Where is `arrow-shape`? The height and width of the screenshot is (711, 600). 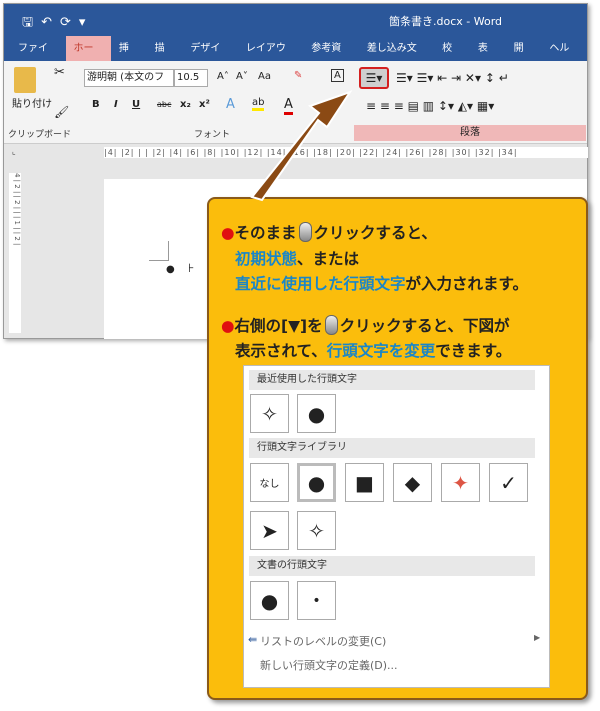 arrow-shape is located at coordinates (301, 146).